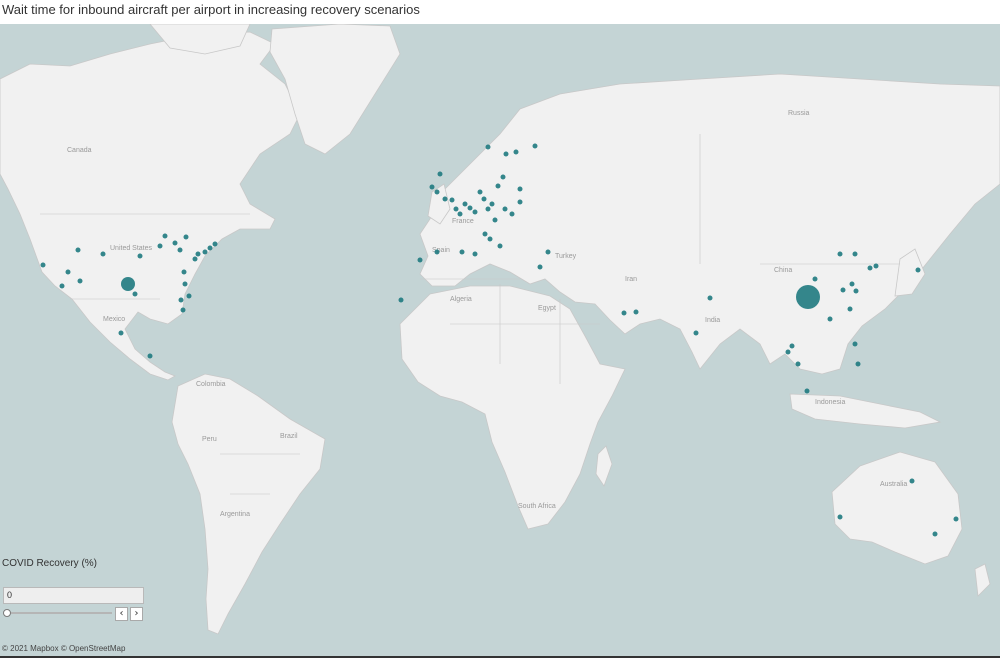 Image resolution: width=1000 pixels, height=658 pixels. What do you see at coordinates (136, 614) in the screenshot?
I see `next-value-button: ›` at bounding box center [136, 614].